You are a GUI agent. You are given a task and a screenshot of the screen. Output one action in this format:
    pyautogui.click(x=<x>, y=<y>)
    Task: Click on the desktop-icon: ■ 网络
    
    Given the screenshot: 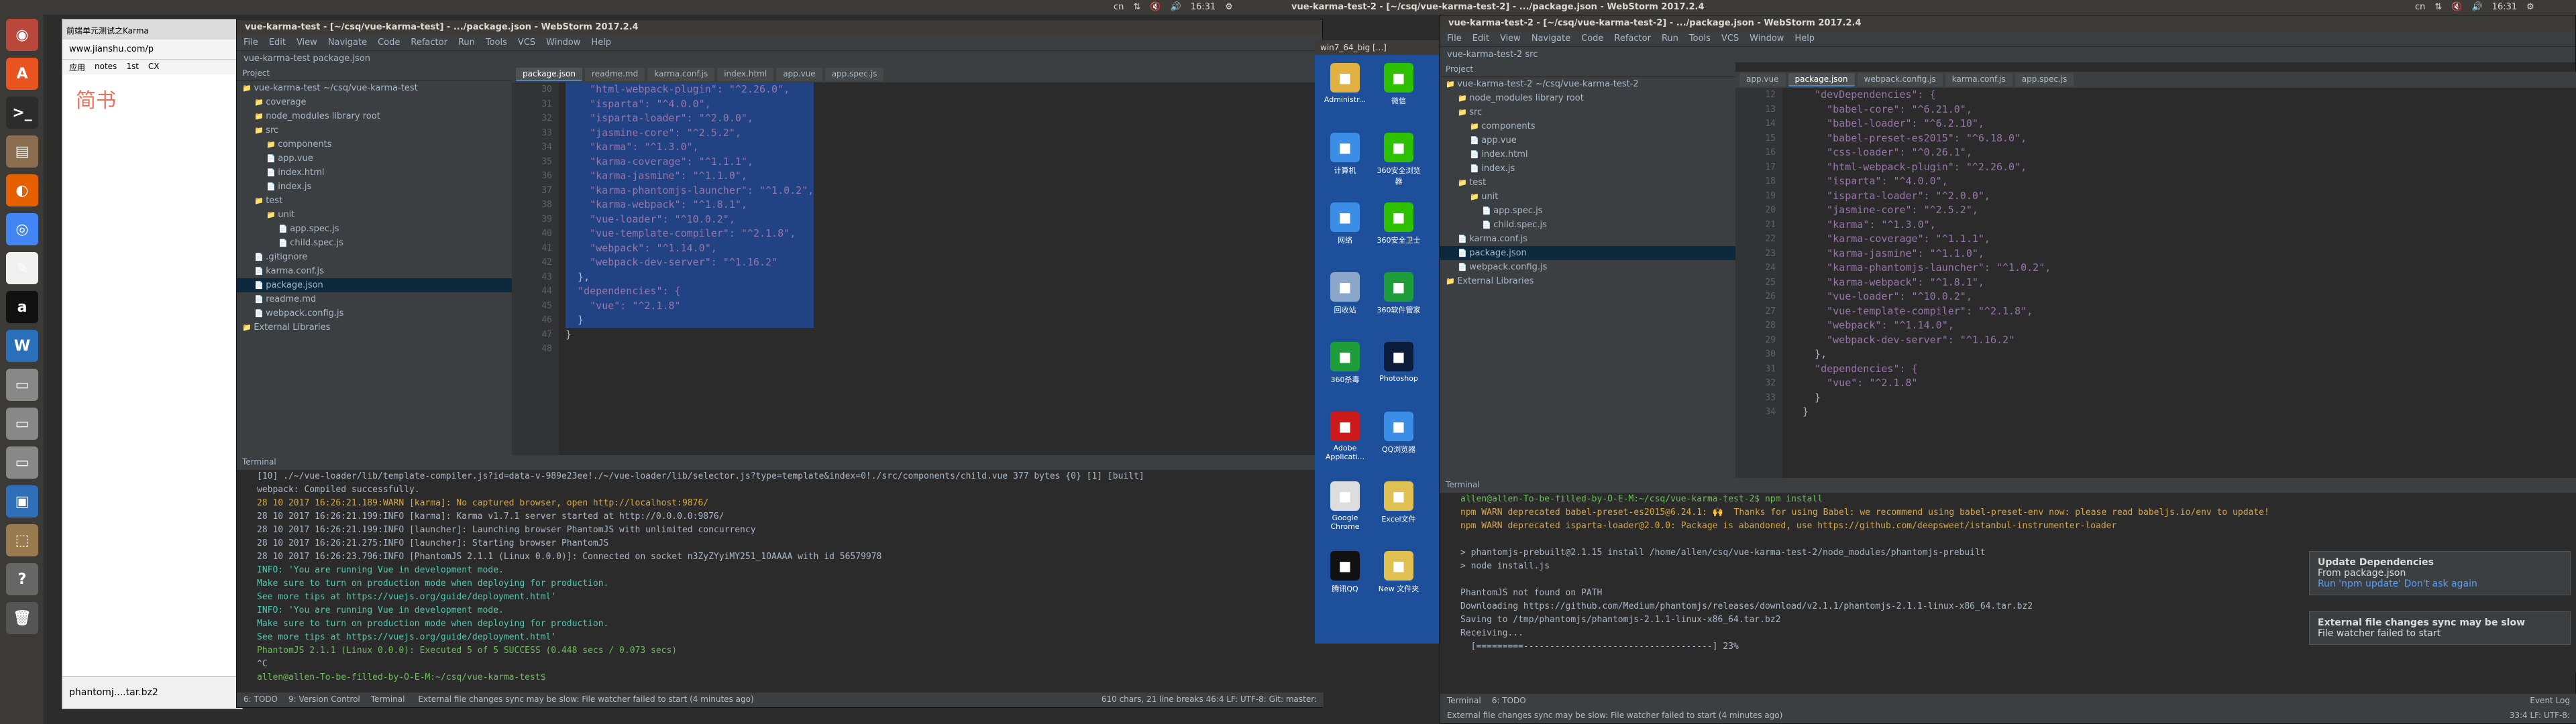 What is the action you would take?
    pyautogui.click(x=1345, y=223)
    